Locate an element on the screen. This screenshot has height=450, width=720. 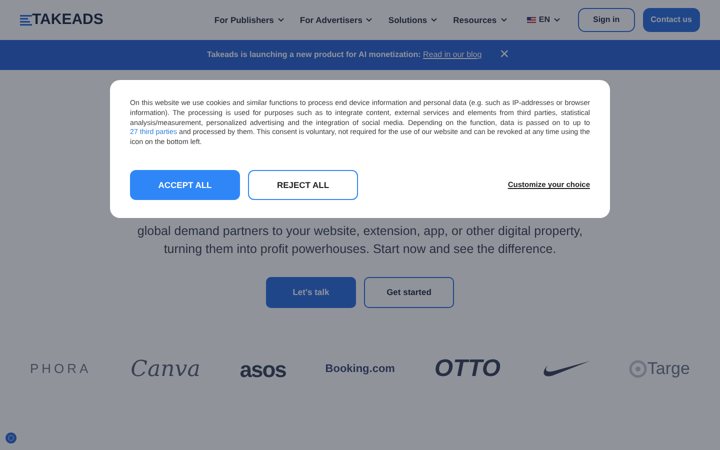
blog-link: Read in our blog is located at coordinates (452, 54).